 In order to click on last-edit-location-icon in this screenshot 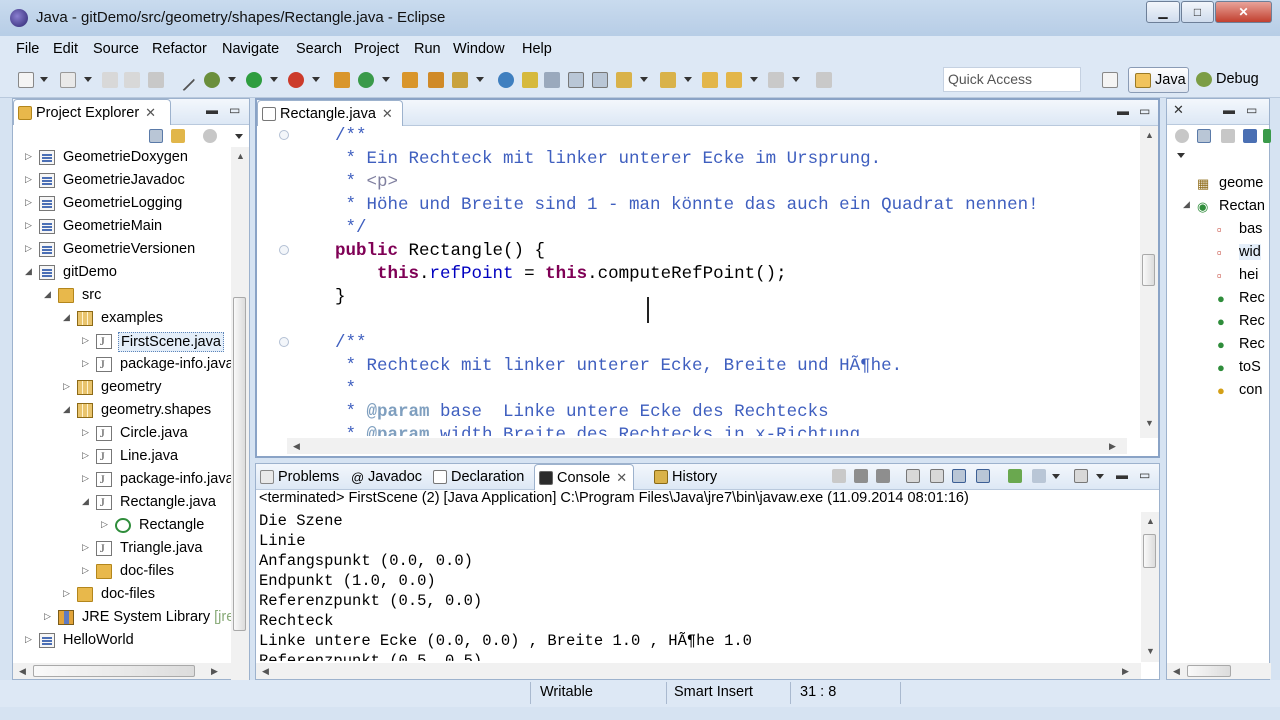, I will do `click(710, 80)`.